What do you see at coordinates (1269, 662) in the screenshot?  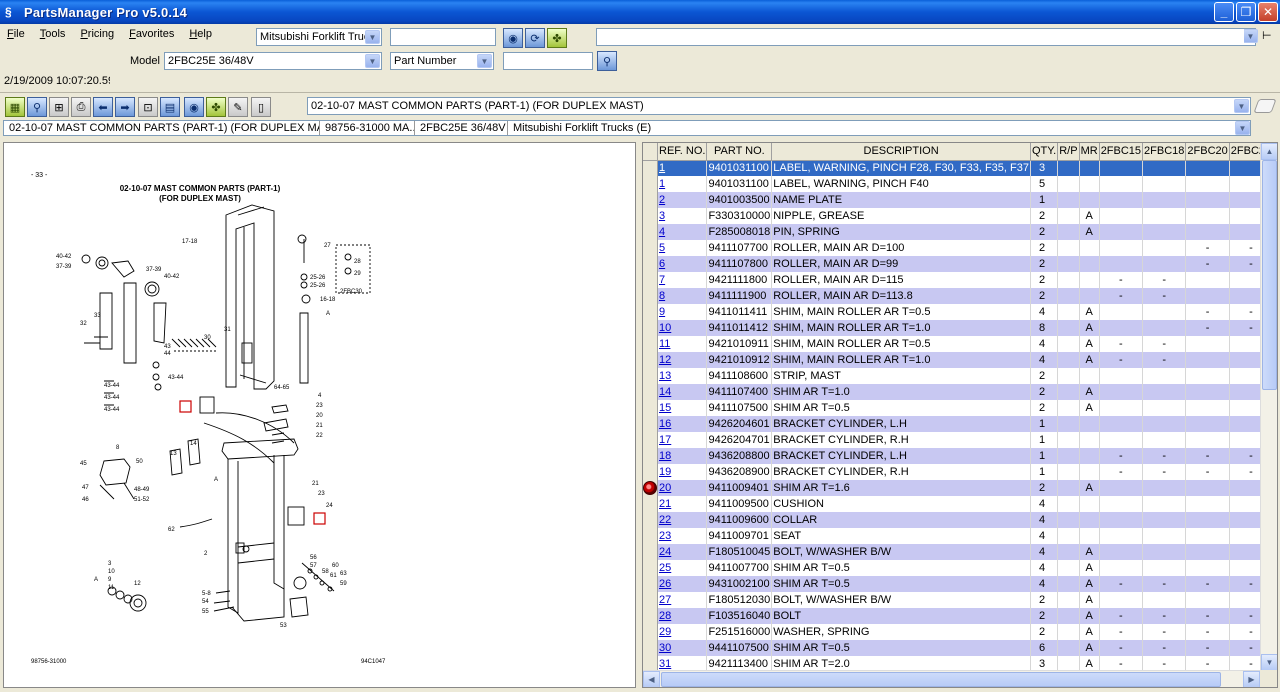 I see `scroll-down-icon: ▼` at bounding box center [1269, 662].